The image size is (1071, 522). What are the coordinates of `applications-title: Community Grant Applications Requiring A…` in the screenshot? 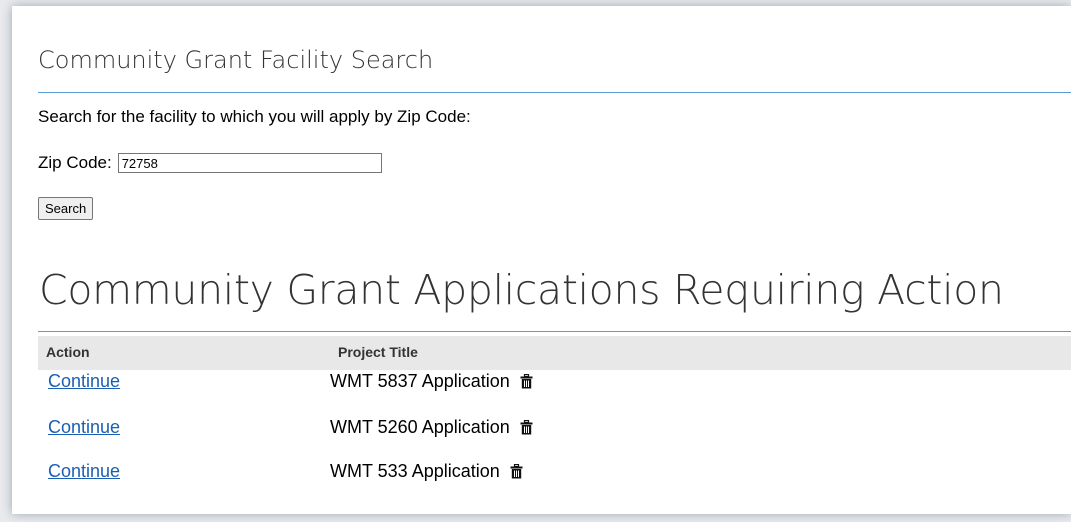 It's located at (521, 290).